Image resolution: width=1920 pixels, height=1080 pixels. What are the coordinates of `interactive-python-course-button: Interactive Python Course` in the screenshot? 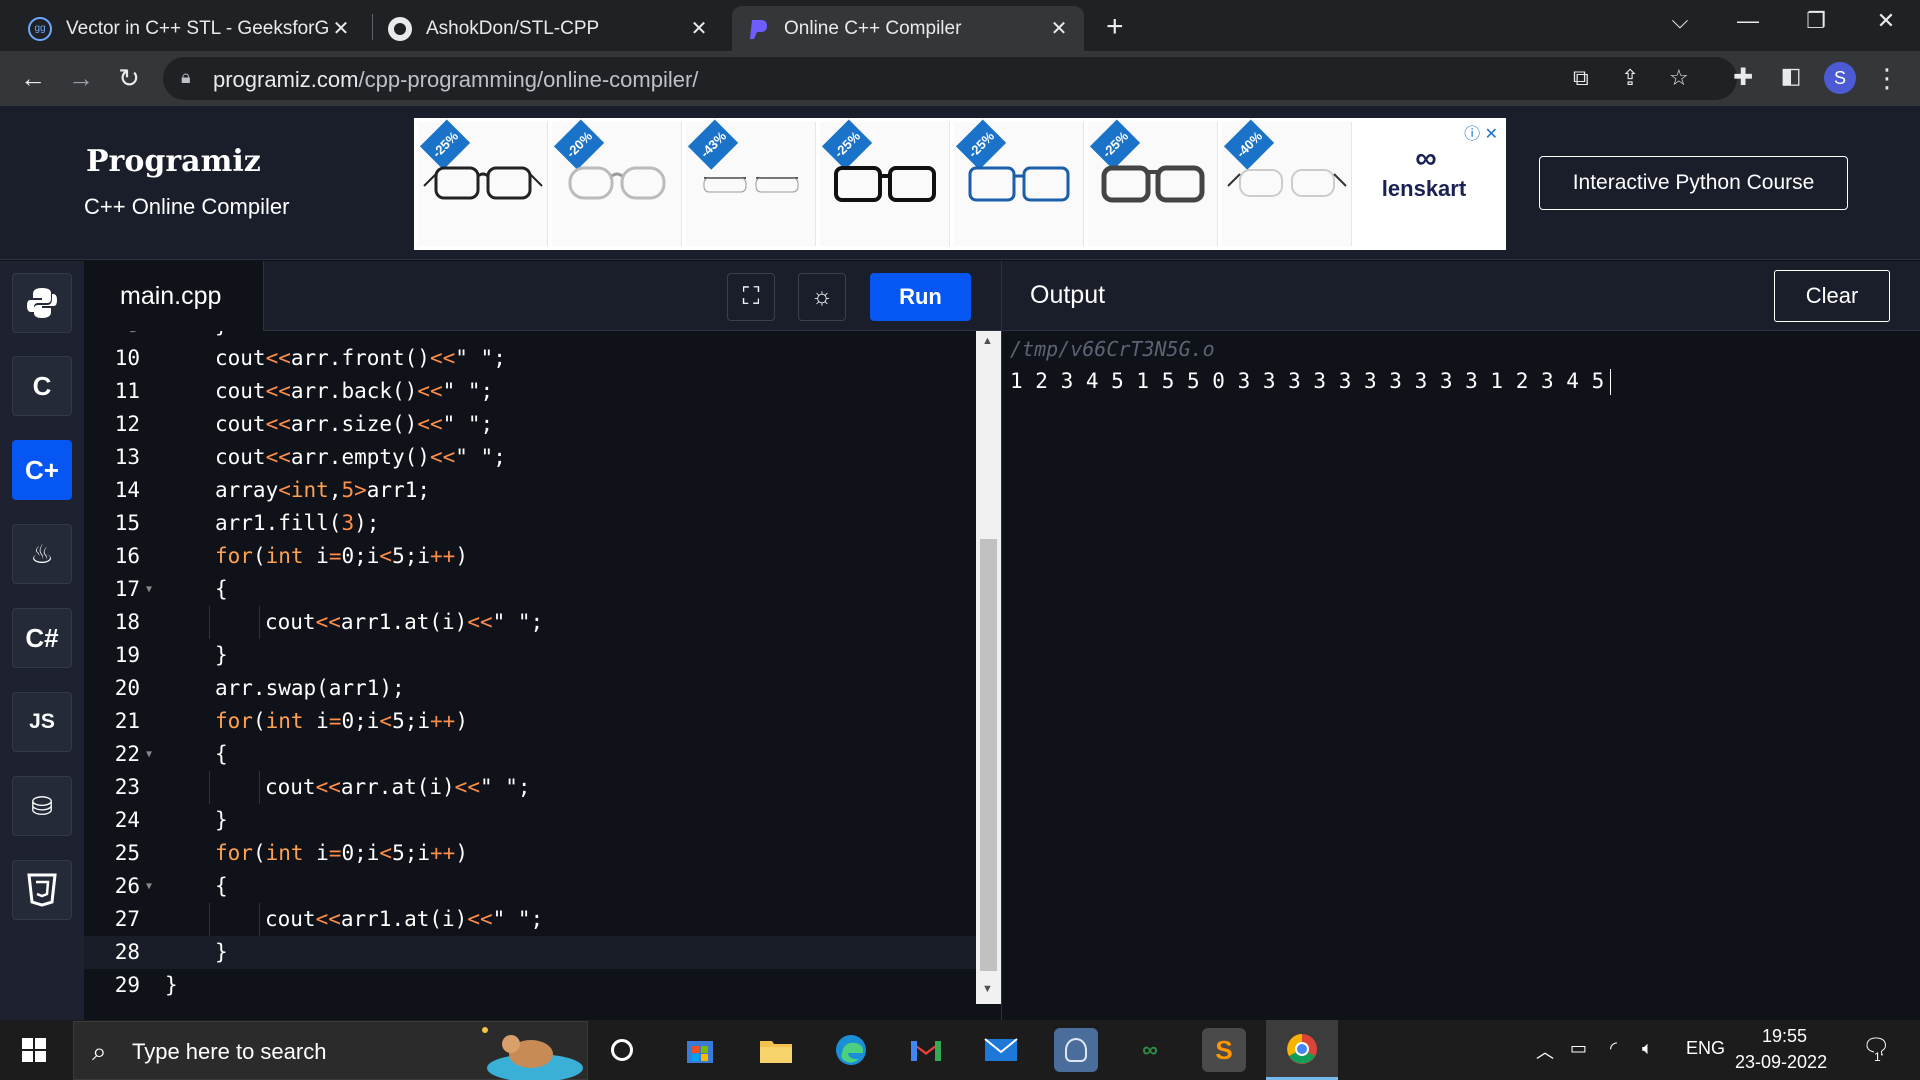 It's located at (1693, 183).